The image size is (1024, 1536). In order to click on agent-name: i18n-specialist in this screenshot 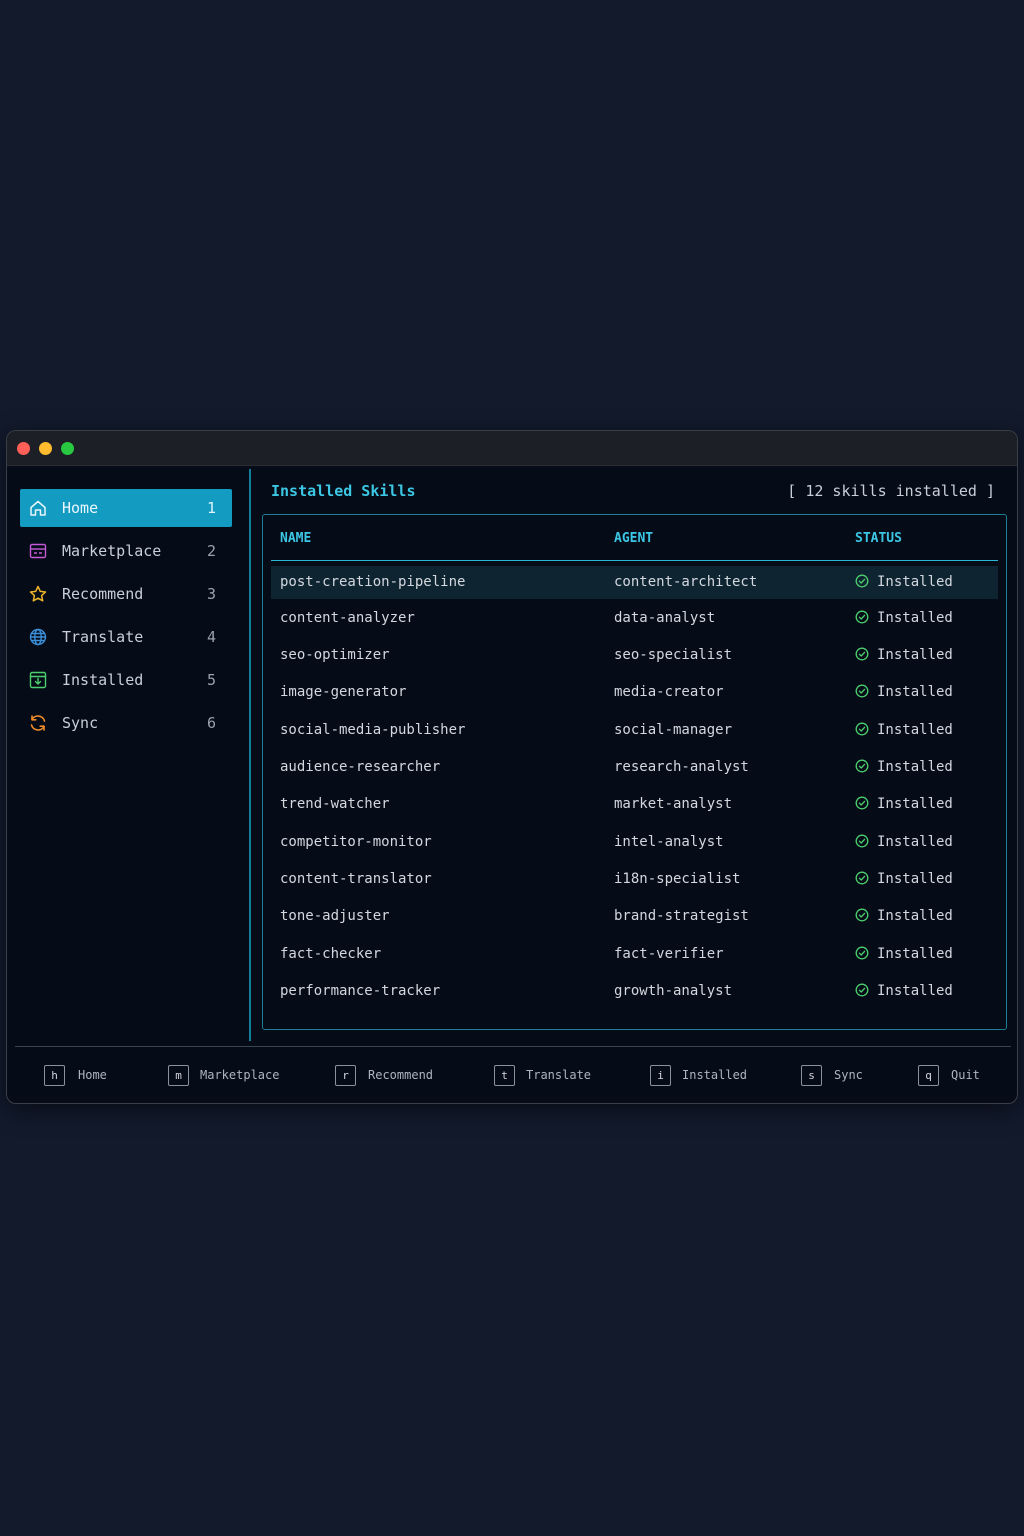, I will do `click(677, 879)`.